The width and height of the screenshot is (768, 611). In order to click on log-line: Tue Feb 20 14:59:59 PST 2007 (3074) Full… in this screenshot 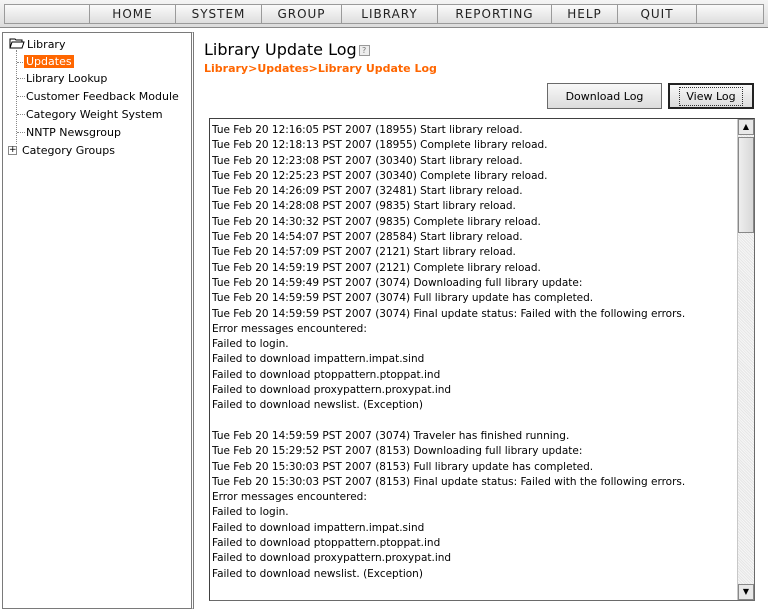, I will do `click(403, 298)`.